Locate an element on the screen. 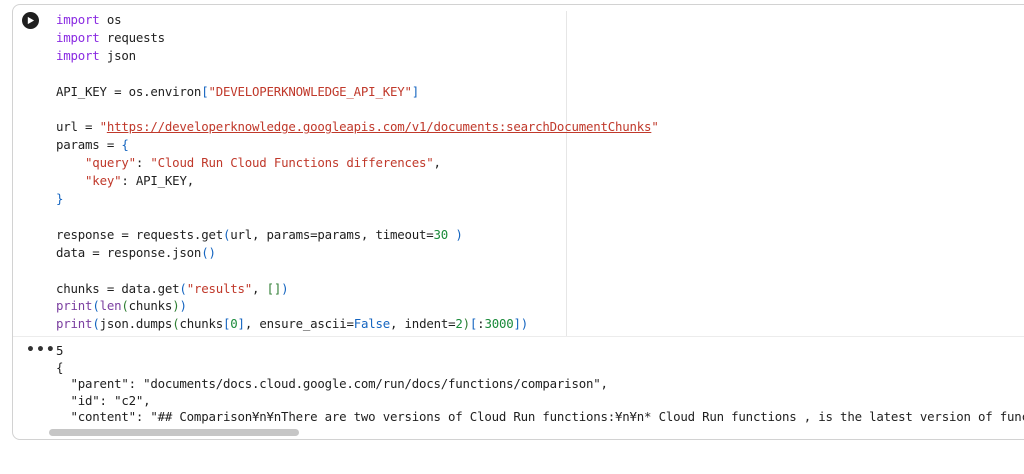 This screenshot has width=1024, height=474. code-line: params = { is located at coordinates (92, 145).